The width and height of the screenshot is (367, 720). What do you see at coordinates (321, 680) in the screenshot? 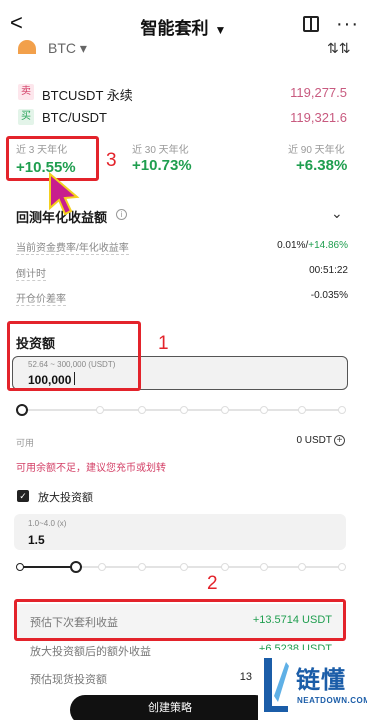
I see `watermark-text: 链懂` at bounding box center [321, 680].